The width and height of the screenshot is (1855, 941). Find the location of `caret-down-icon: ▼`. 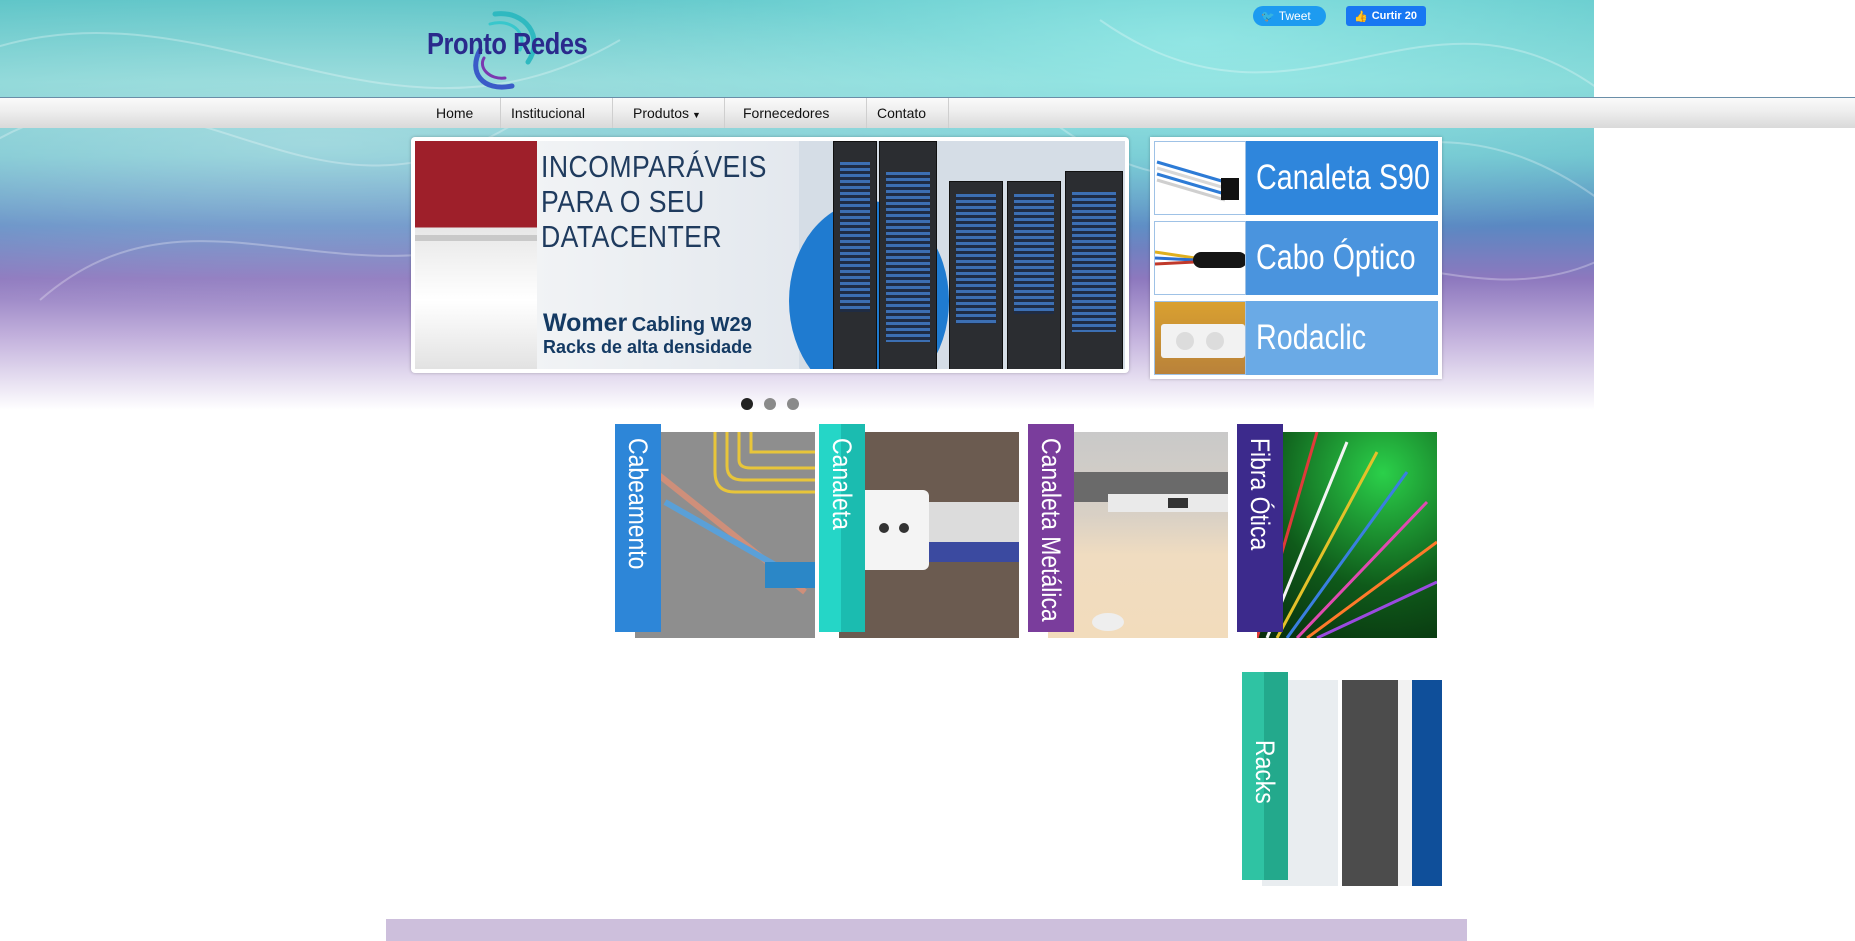

caret-down-icon: ▼ is located at coordinates (696, 115).